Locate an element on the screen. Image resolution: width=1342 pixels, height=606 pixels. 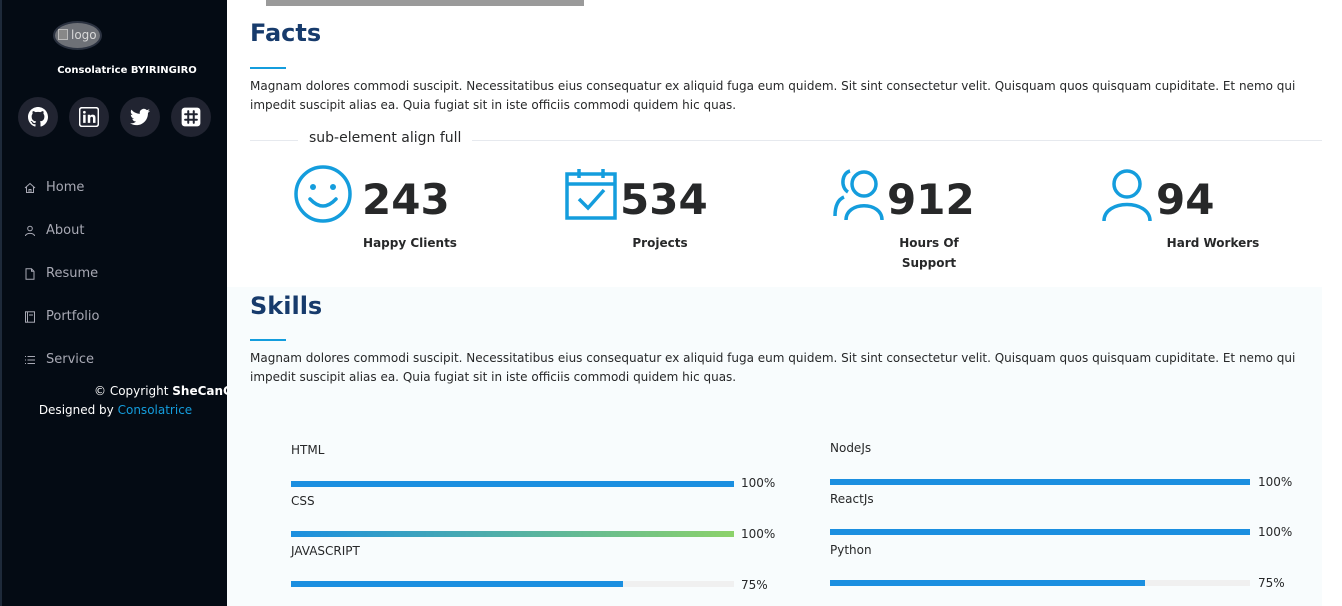
profile-image-bottom-edge is located at coordinates (425, 3).